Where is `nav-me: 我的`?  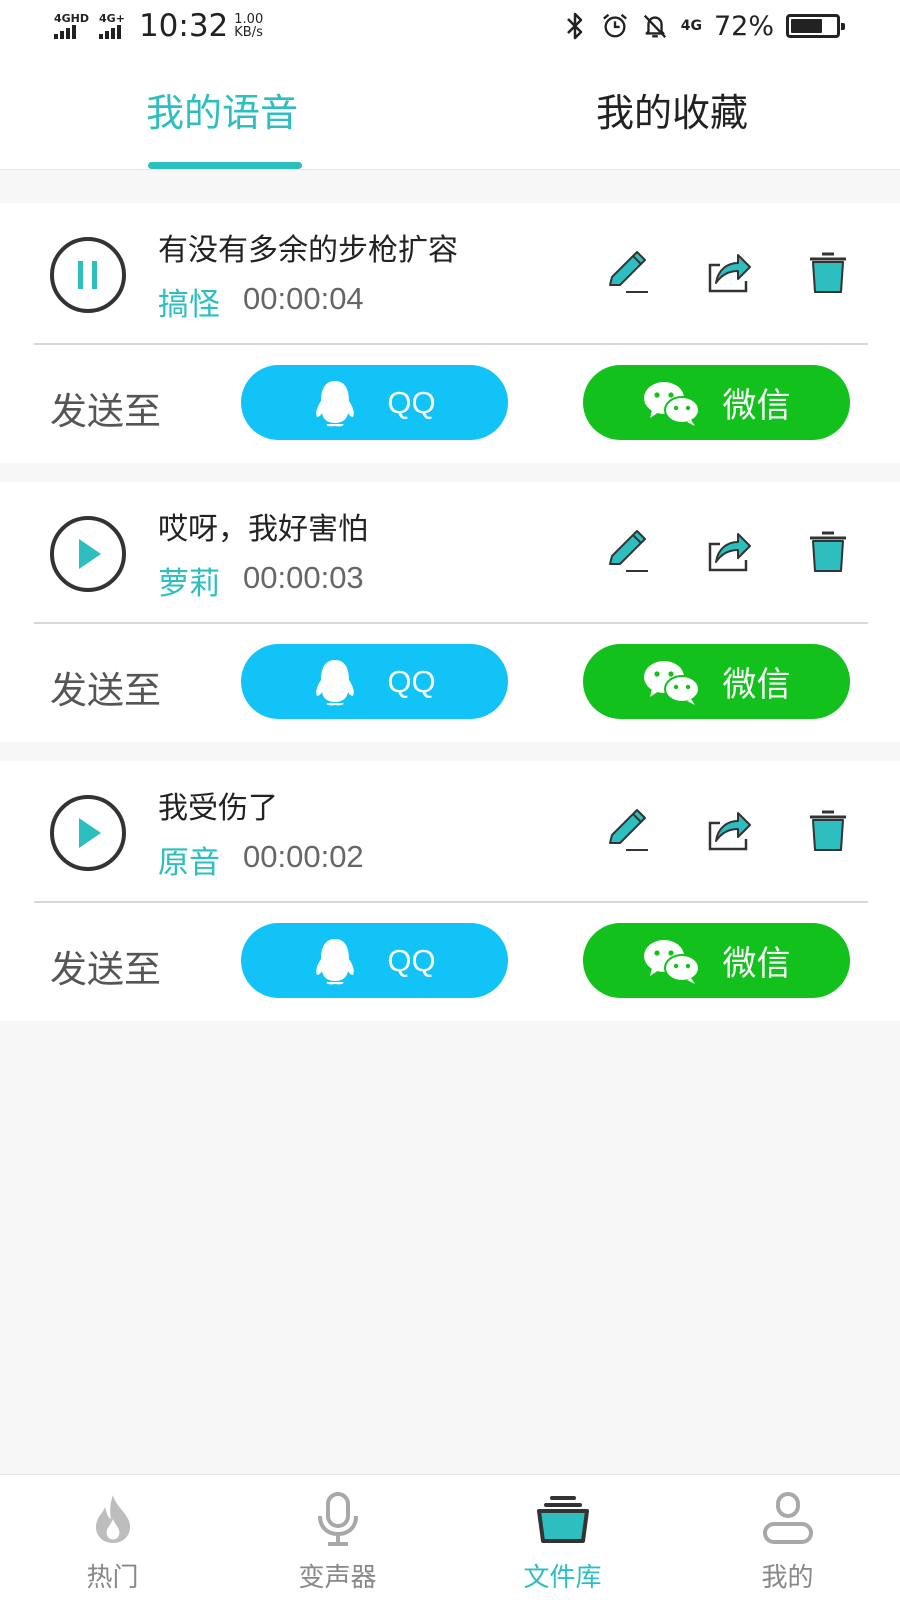
nav-me: 我的 is located at coordinates (787, 1537).